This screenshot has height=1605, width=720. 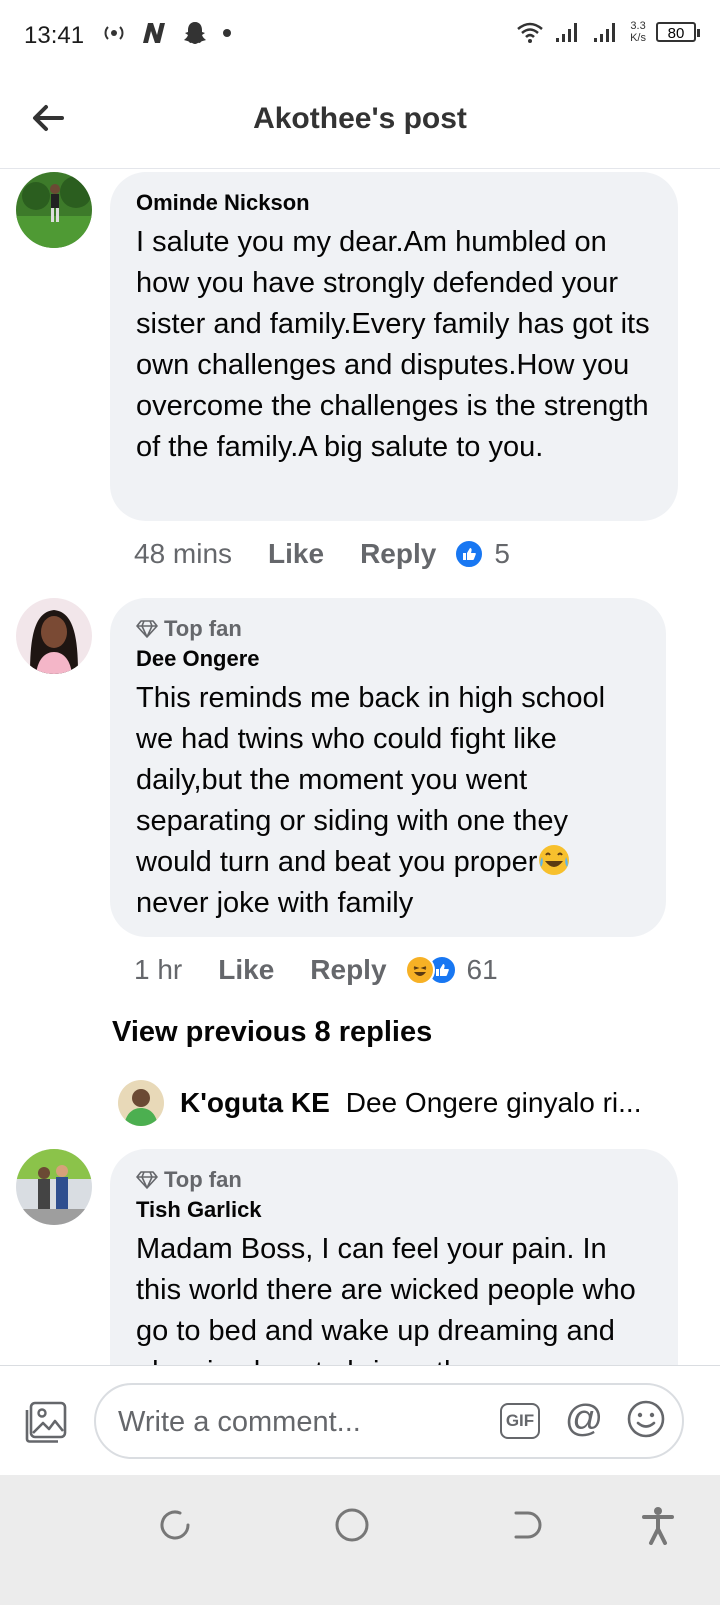 What do you see at coordinates (195, 33) in the screenshot?
I see `snapchat-icon` at bounding box center [195, 33].